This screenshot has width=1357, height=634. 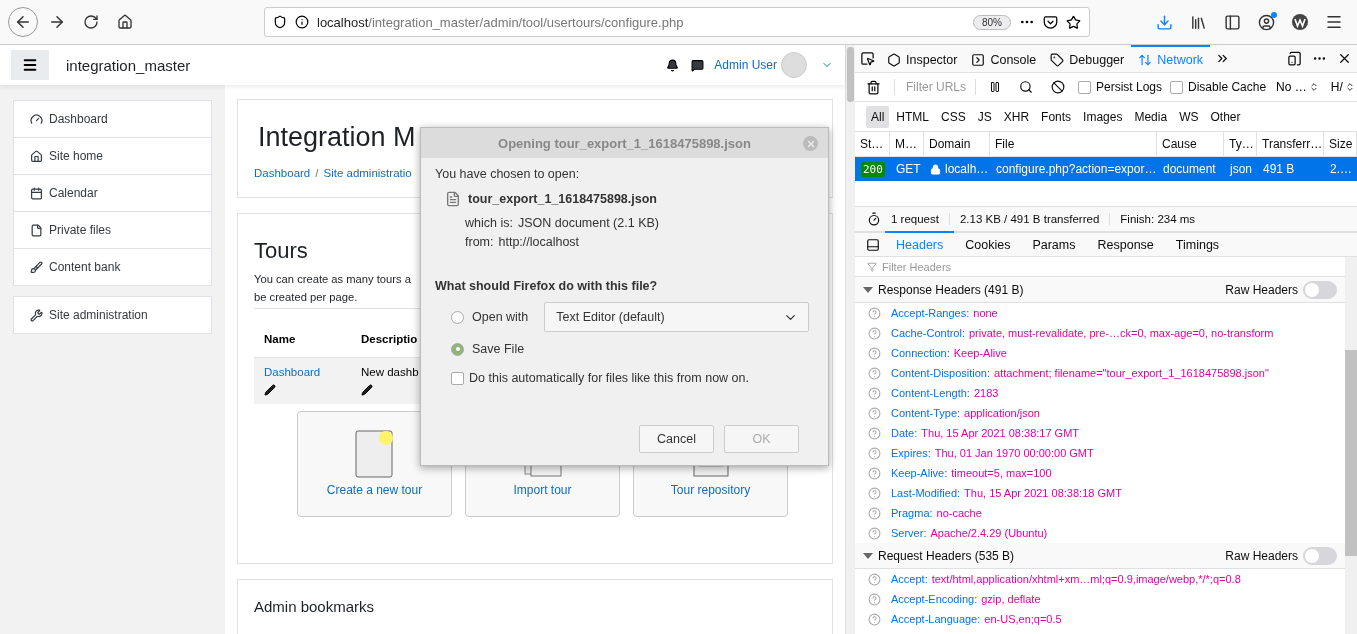 What do you see at coordinates (280, 339) in the screenshot?
I see `column-header: Name` at bounding box center [280, 339].